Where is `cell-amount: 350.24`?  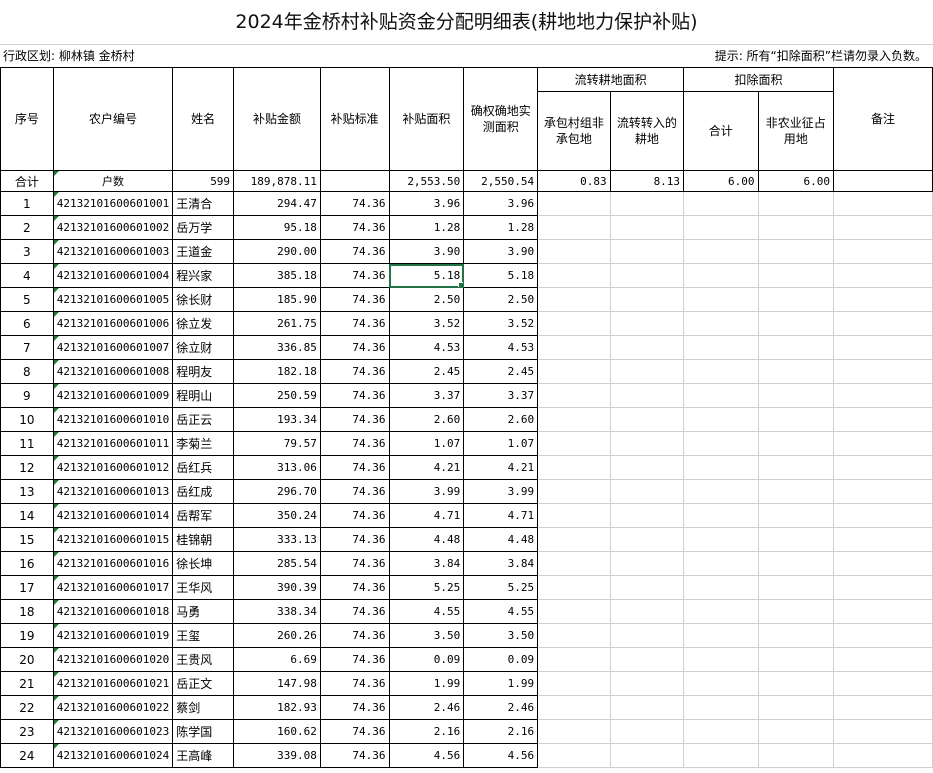 cell-amount: 350.24 is located at coordinates (277, 515).